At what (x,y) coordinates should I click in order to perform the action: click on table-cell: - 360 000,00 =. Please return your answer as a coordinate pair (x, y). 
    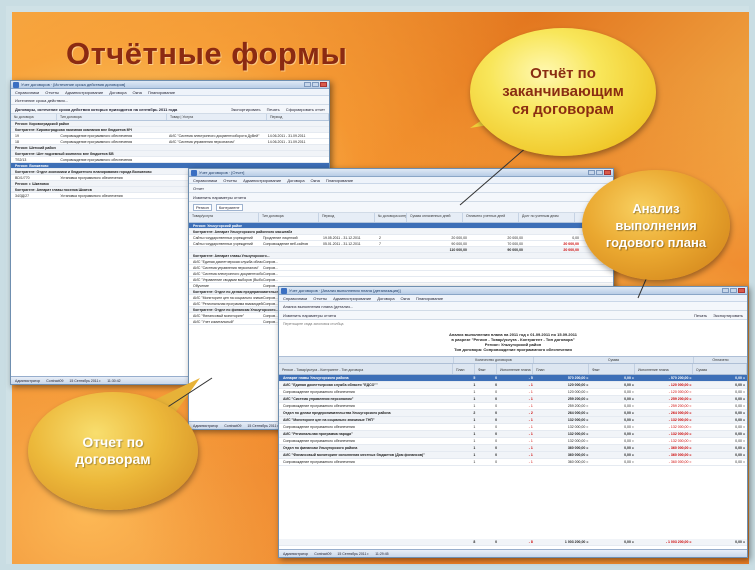
    Looking at the image, I should click on (680, 455).